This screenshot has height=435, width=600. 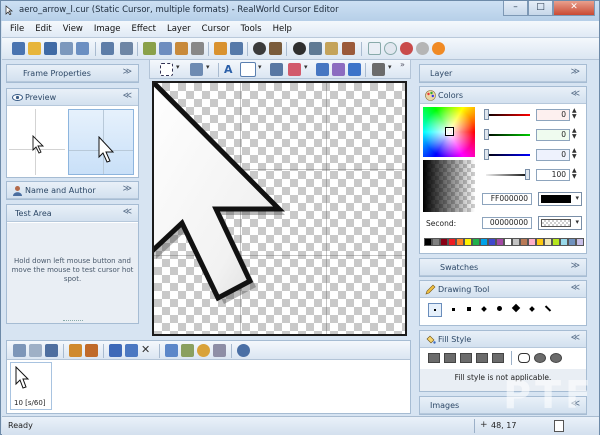 What do you see at coordinates (236, 48) in the screenshot?
I see `export-icon` at bounding box center [236, 48].